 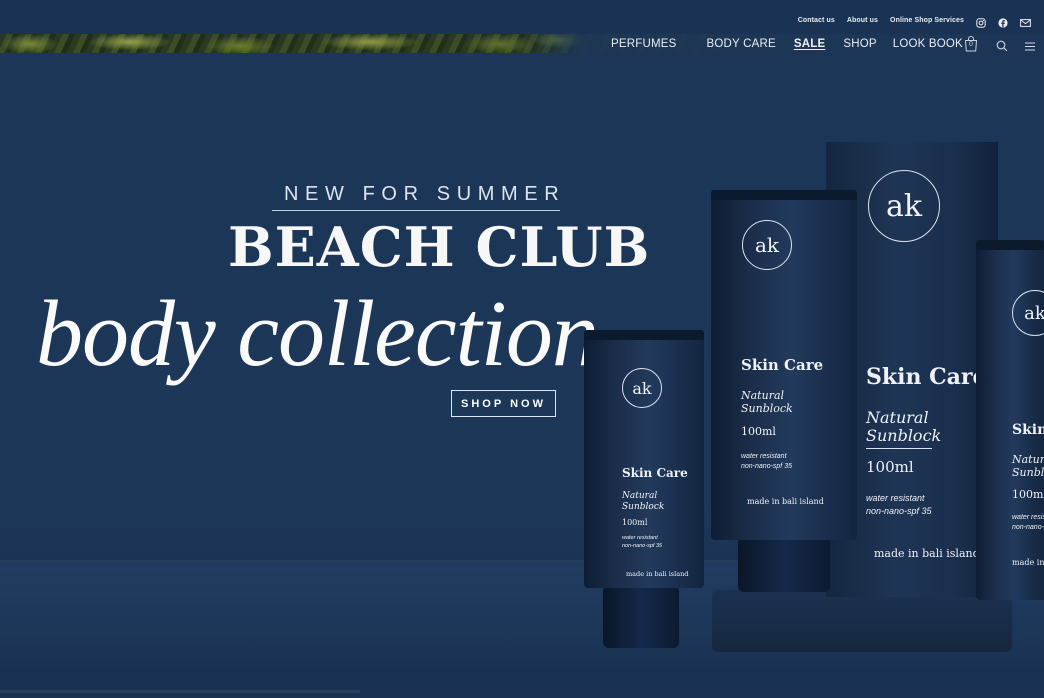 I want to click on floor-highlight, so click(x=180, y=691).